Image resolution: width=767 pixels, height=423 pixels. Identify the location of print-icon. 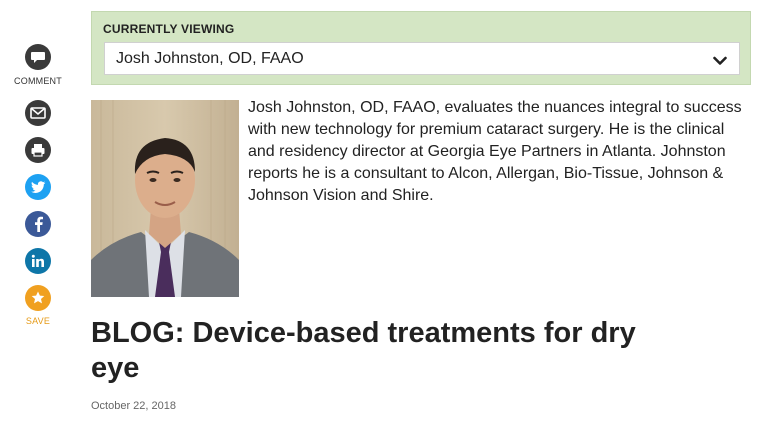
(38, 150).